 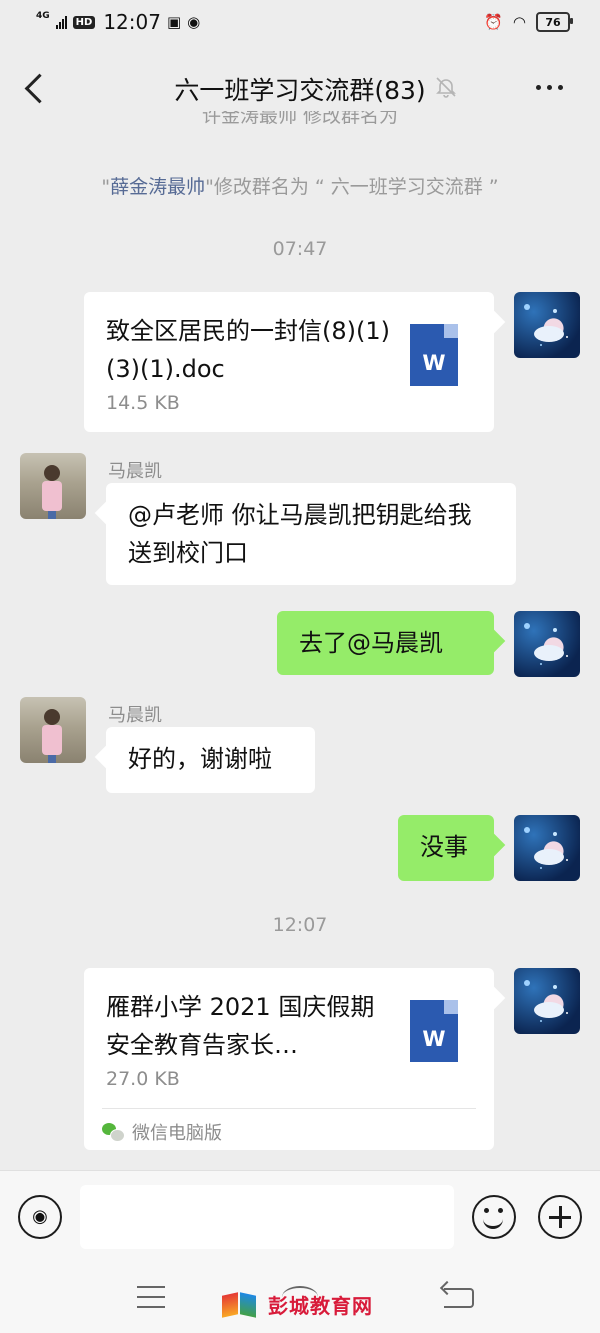 I want to click on status-time: 12:07, so click(x=132, y=22).